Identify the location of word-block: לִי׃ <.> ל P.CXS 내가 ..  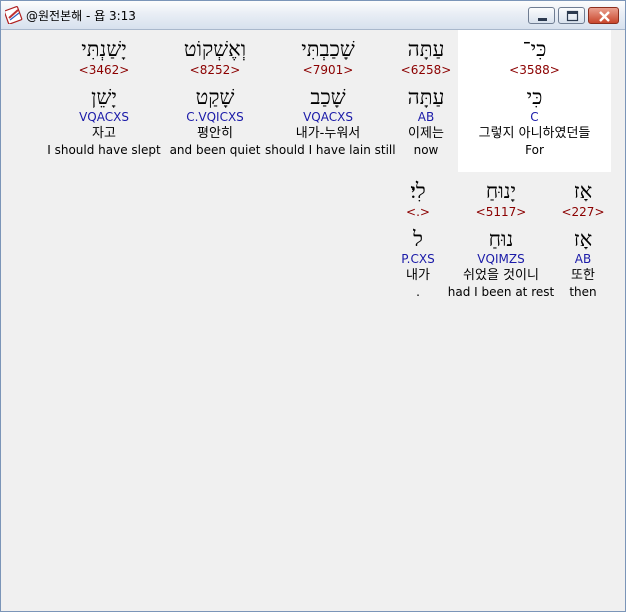
(418, 239).